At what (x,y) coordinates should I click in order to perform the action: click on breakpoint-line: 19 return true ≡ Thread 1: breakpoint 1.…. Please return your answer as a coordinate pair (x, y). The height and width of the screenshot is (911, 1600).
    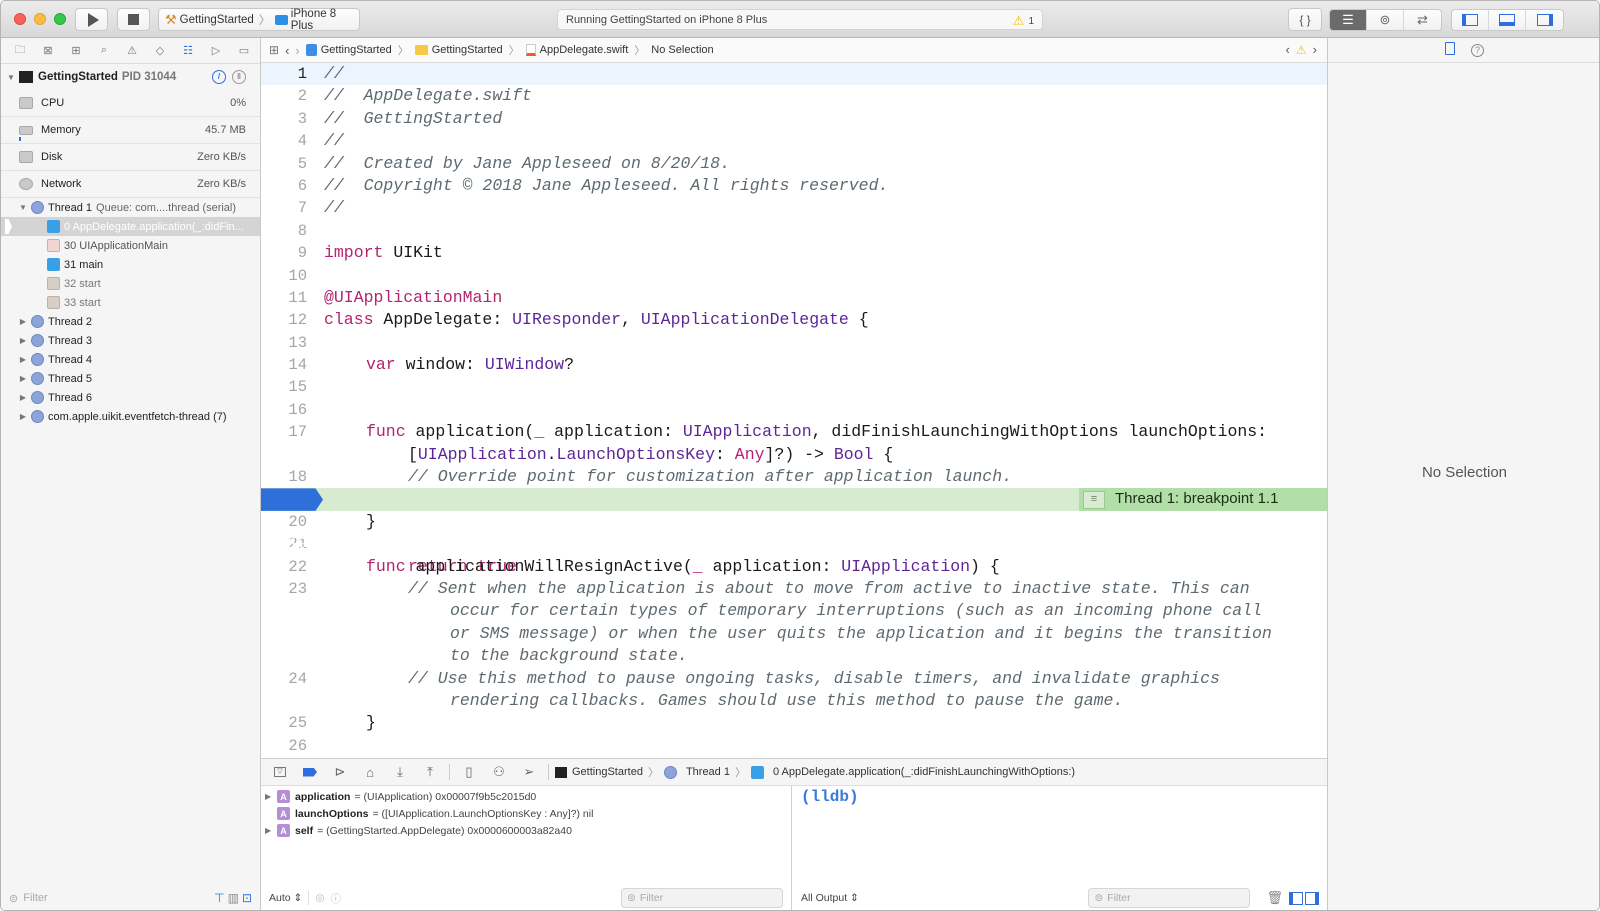
    Looking at the image, I should click on (794, 532).